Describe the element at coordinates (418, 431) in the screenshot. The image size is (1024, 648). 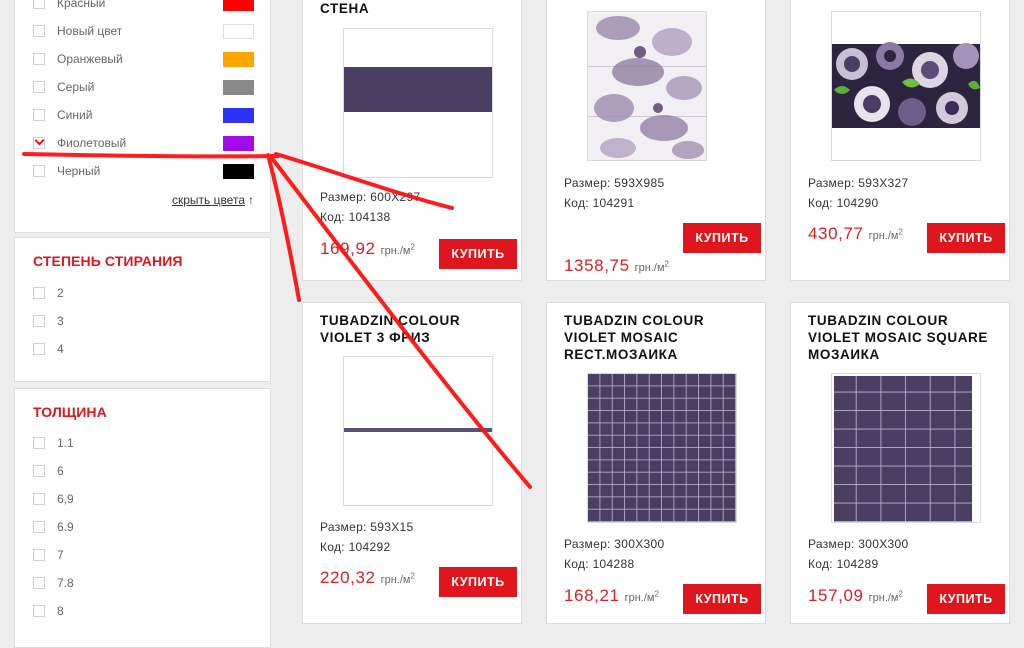
I see `frieze-line-icon` at that location.